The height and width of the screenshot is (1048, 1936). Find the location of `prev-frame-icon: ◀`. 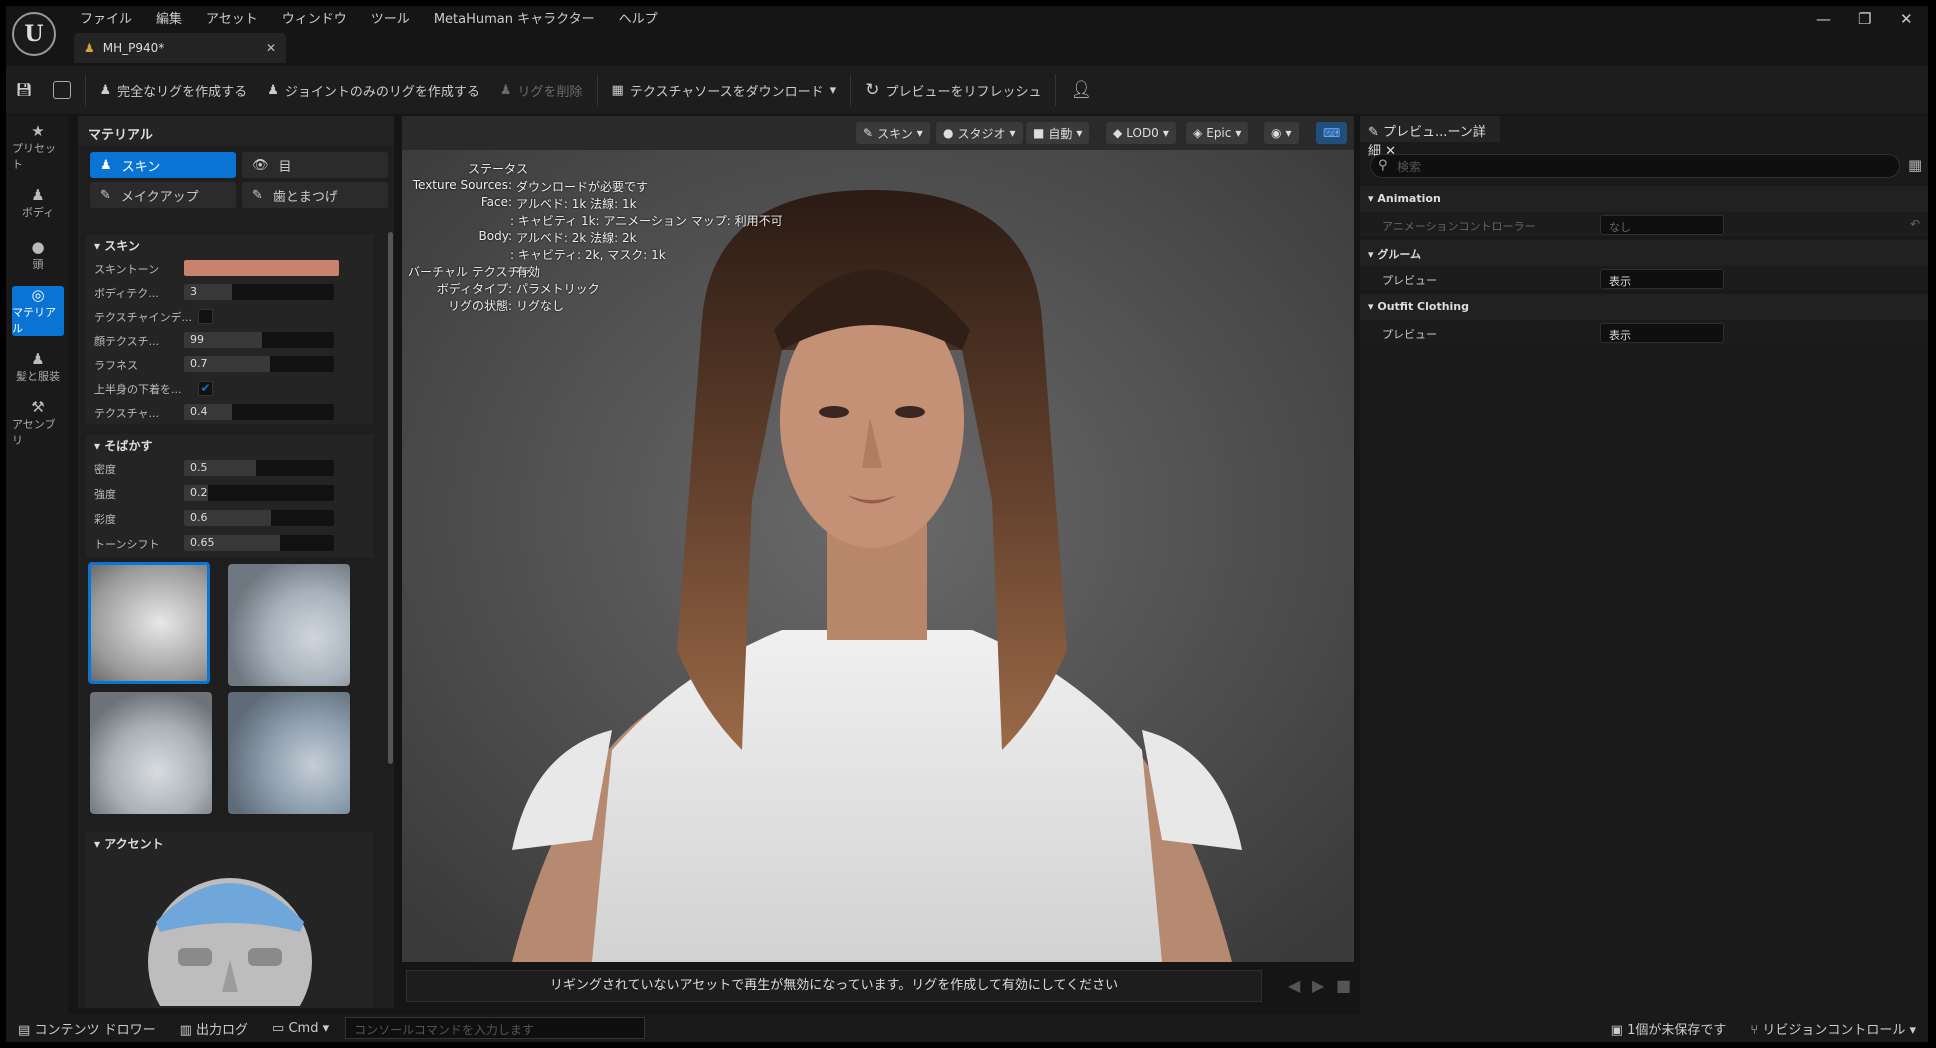

prev-frame-icon: ◀ is located at coordinates (1294, 985).